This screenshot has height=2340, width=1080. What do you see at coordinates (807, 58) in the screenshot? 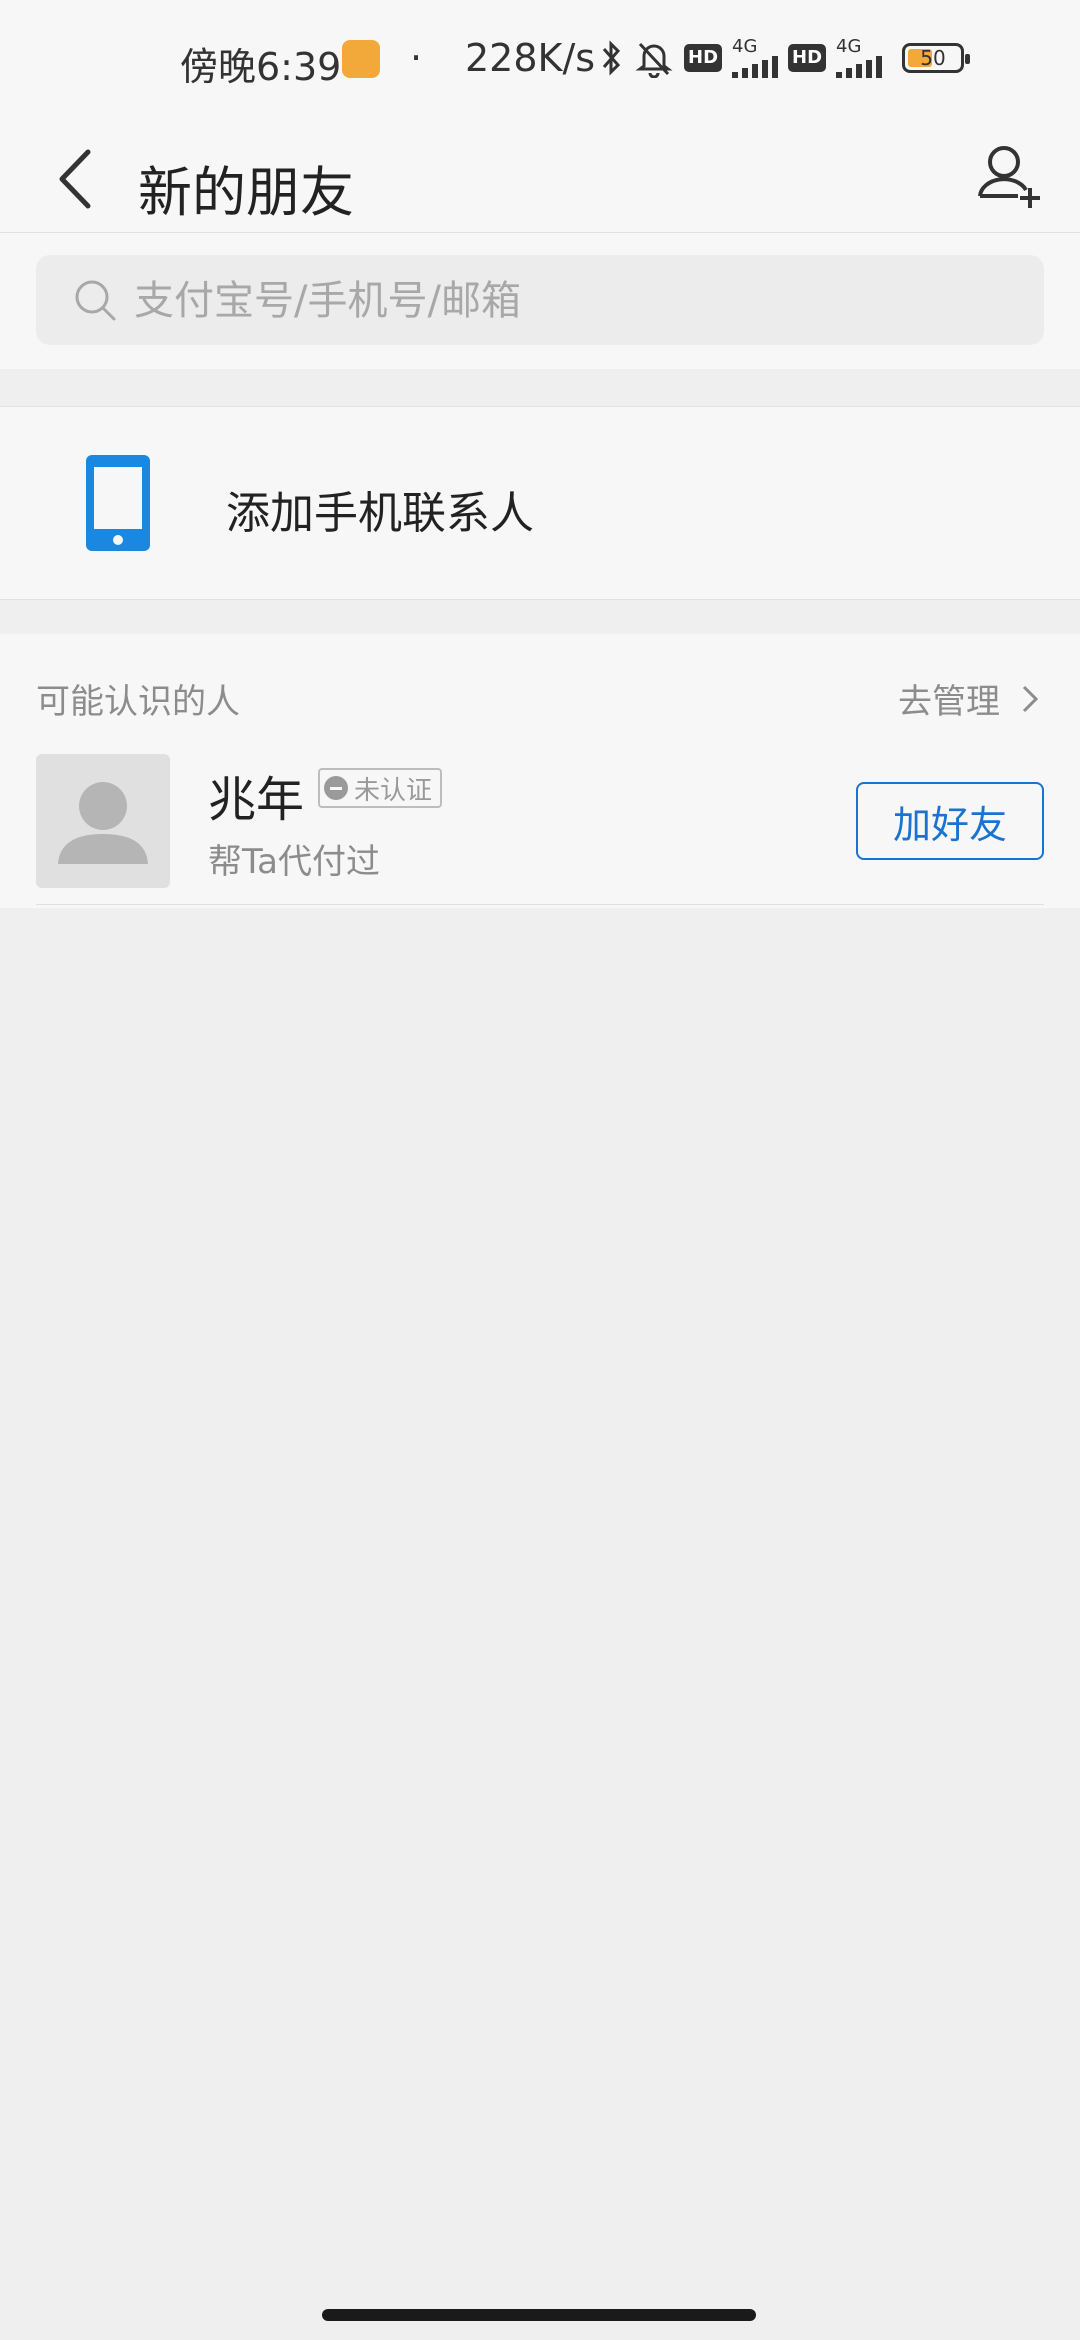
I see `hd-badge-2: HD` at bounding box center [807, 58].